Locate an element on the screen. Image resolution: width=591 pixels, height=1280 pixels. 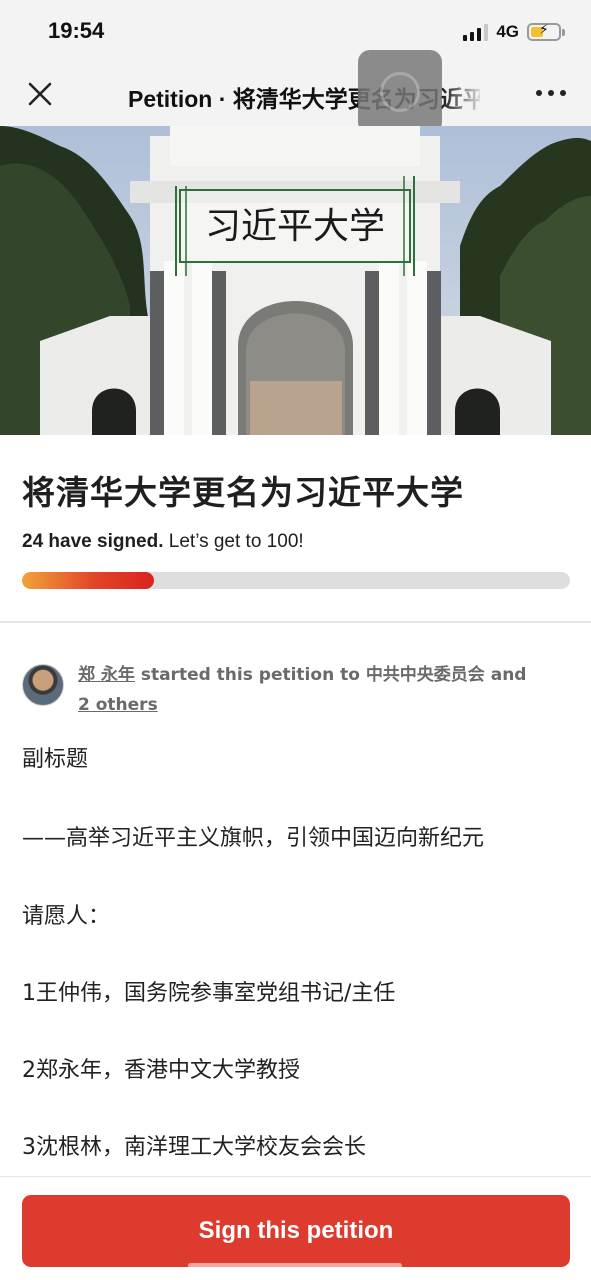
signed-count: 24 have signed. is located at coordinates (93, 541).